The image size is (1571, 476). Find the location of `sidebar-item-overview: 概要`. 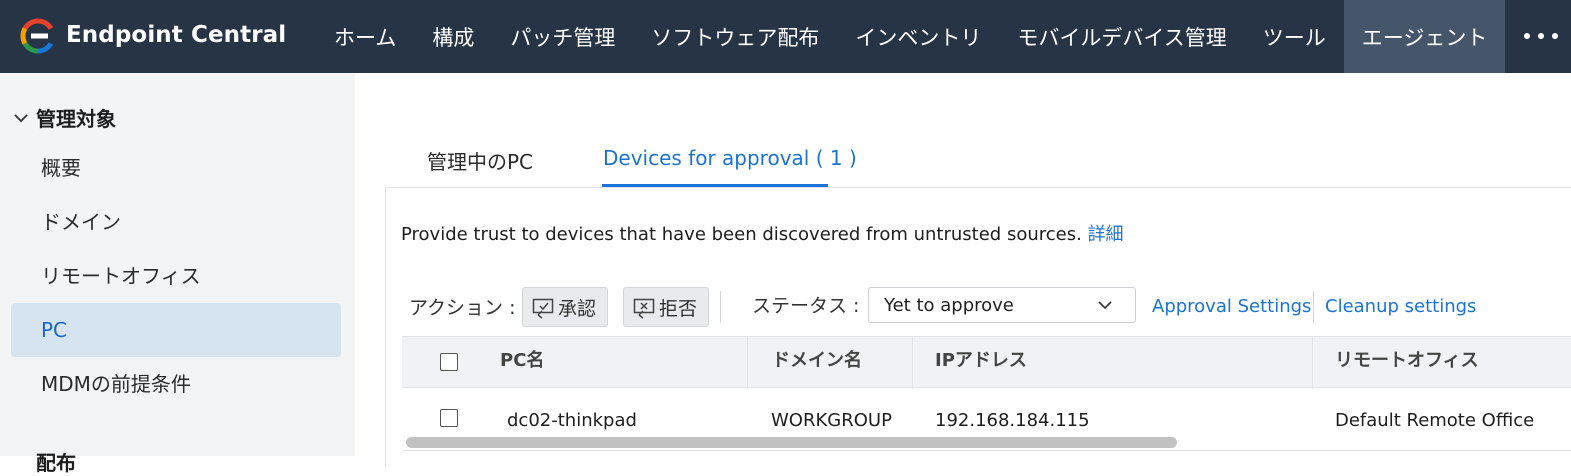

sidebar-item-overview: 概要 is located at coordinates (176, 166).